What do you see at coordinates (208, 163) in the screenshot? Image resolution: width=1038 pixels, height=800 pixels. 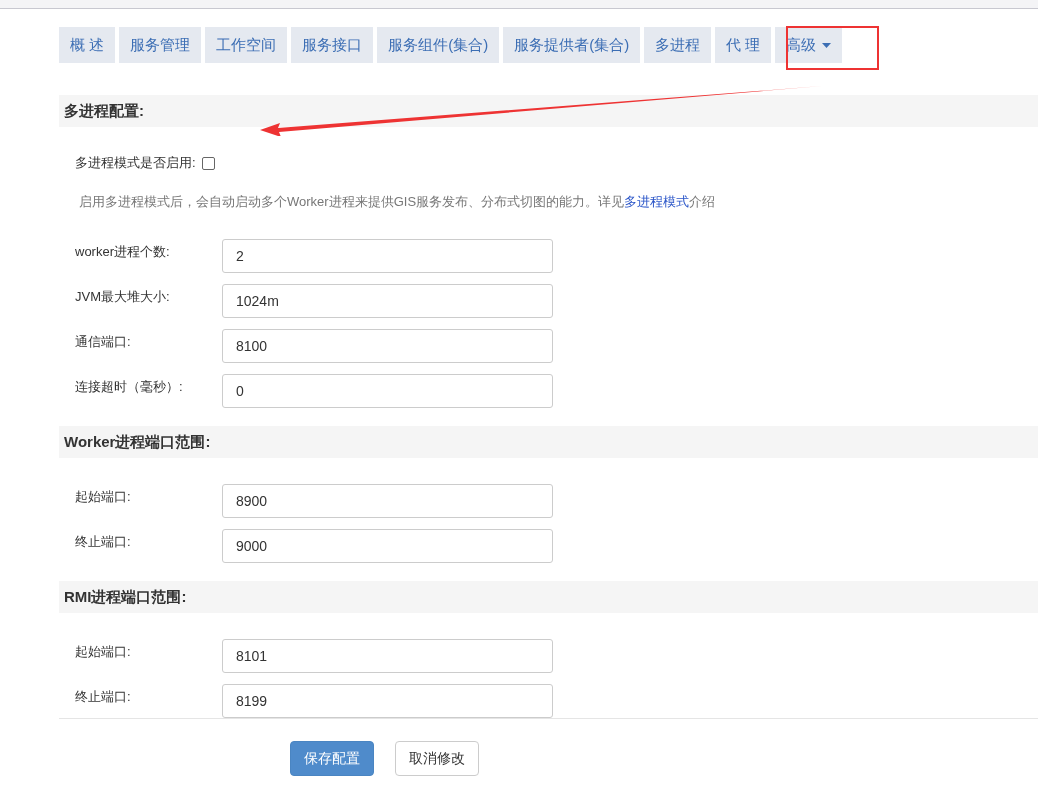 I see `checkbox` at bounding box center [208, 163].